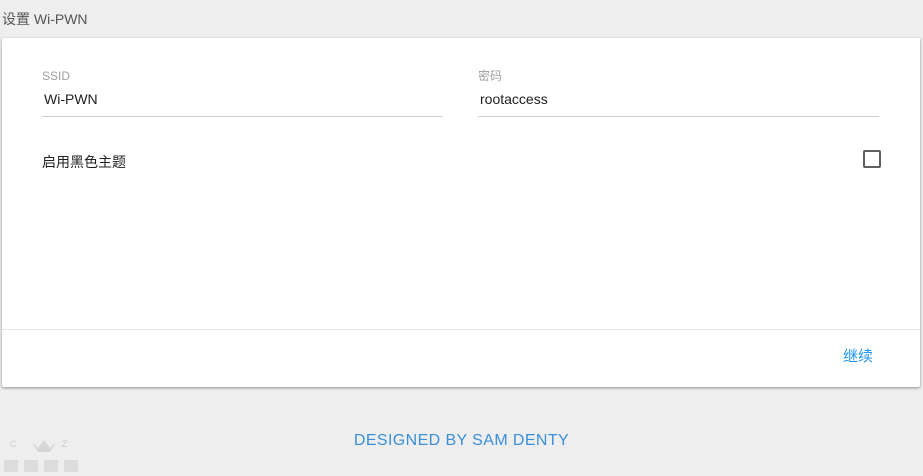 This screenshot has height=476, width=923. What do you see at coordinates (65, 444) in the screenshot?
I see `svg-text: Z` at bounding box center [65, 444].